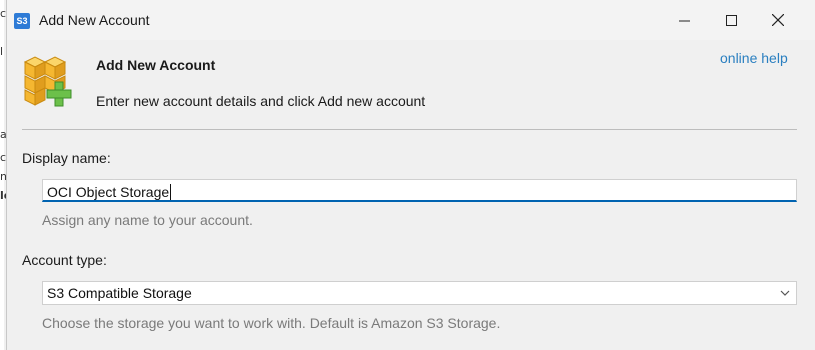 The width and height of the screenshot is (815, 350). What do you see at coordinates (419, 190) in the screenshot?
I see `display-name-input: OCI Object Storage` at bounding box center [419, 190].